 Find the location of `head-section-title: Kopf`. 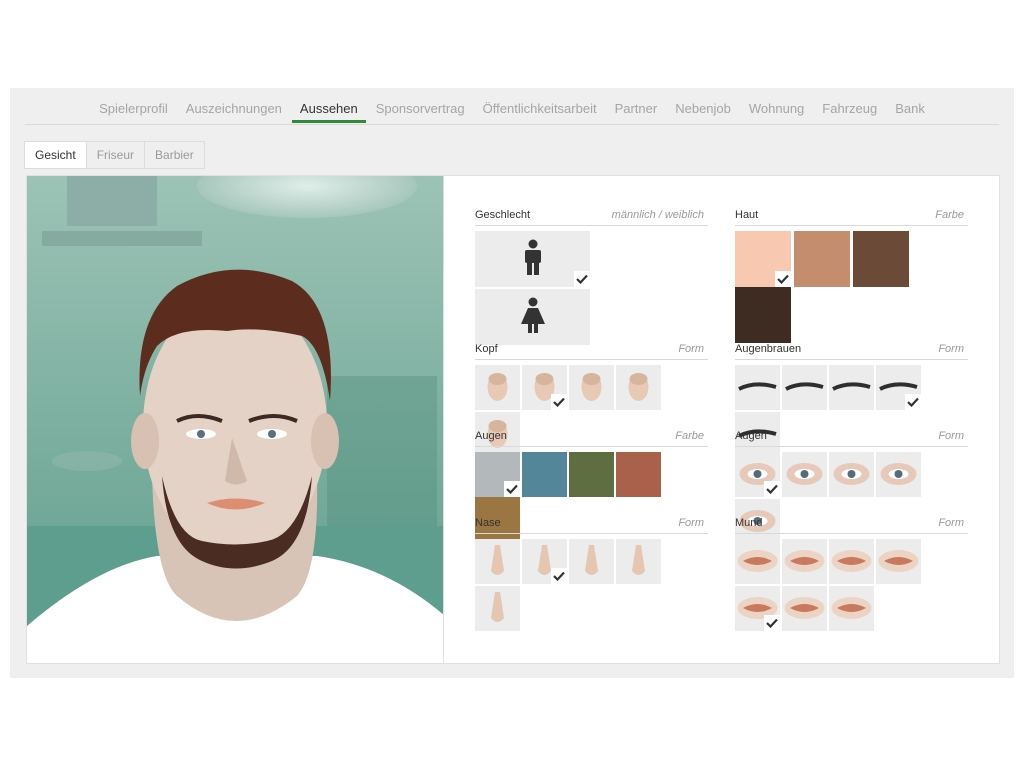

head-section-title: Kopf is located at coordinates (486, 349).